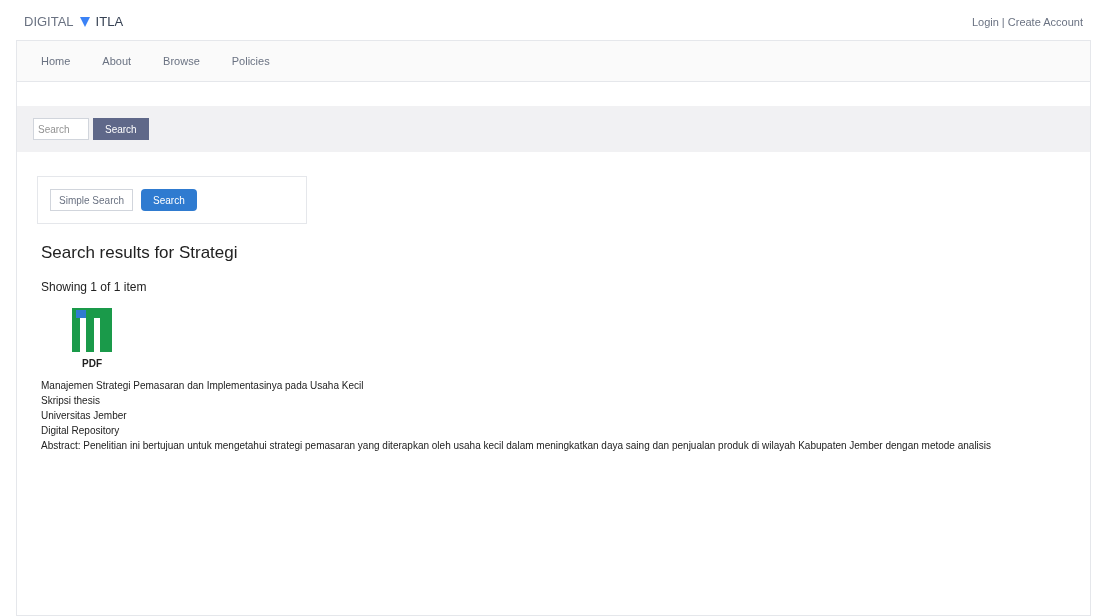 Image resolution: width=1107 pixels, height=616 pixels. Describe the element at coordinates (117, 60) in the screenshot. I see `menu-tab: About` at that location.